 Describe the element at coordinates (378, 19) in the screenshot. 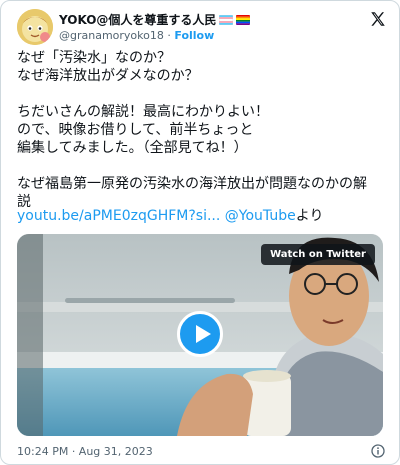

I see `x-logo-icon` at that location.